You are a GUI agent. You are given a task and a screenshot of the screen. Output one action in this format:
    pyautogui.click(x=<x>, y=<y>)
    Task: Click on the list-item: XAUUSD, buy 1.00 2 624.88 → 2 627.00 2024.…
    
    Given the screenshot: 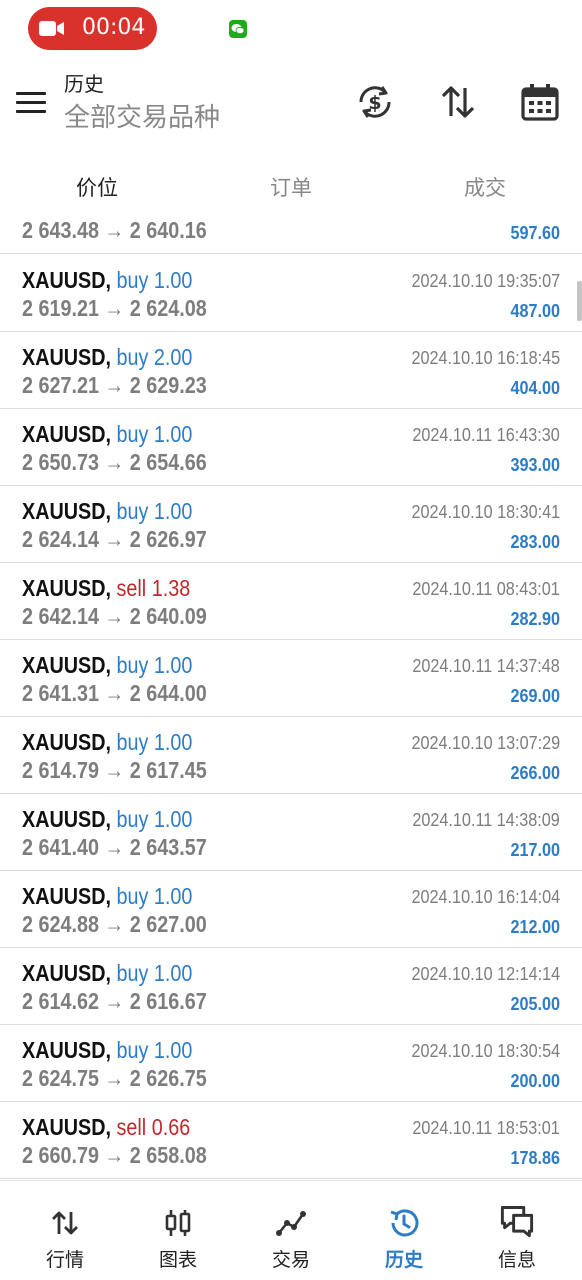 What is the action you would take?
    pyautogui.click(x=291, y=909)
    